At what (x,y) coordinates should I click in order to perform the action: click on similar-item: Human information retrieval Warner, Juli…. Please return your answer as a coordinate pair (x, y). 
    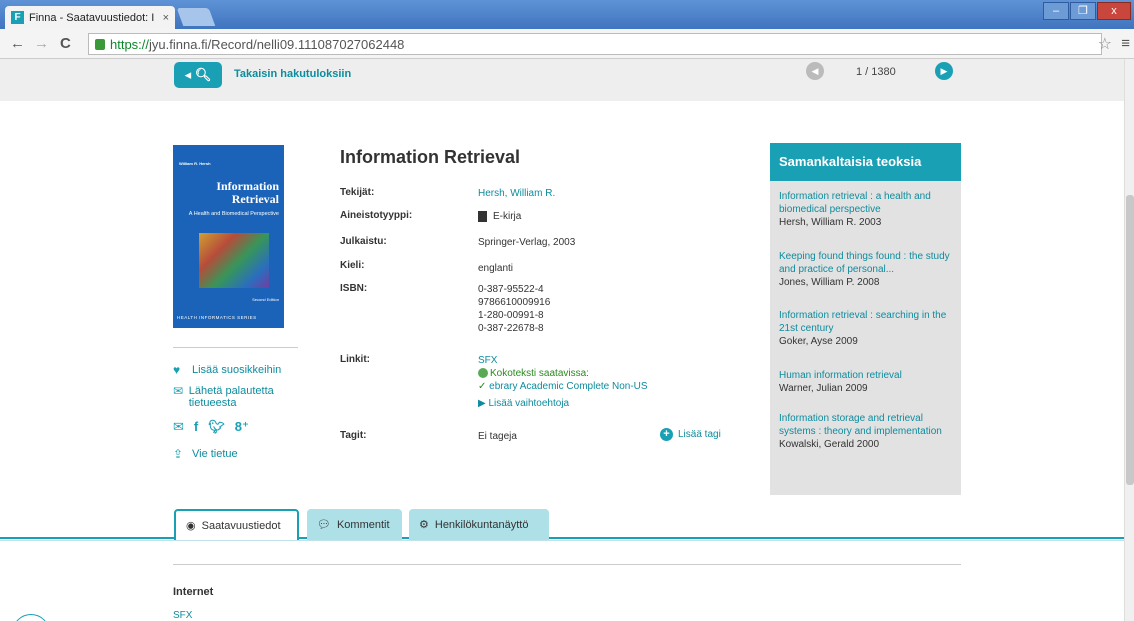
    Looking at the image, I should click on (867, 382).